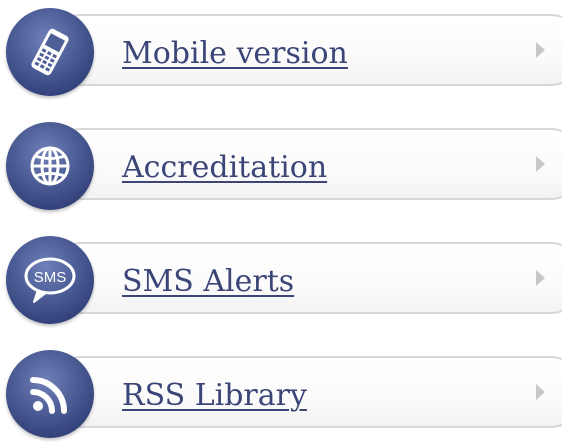 This screenshot has width=562, height=442. I want to click on sms-bubble-icon: SMS, so click(50, 280).